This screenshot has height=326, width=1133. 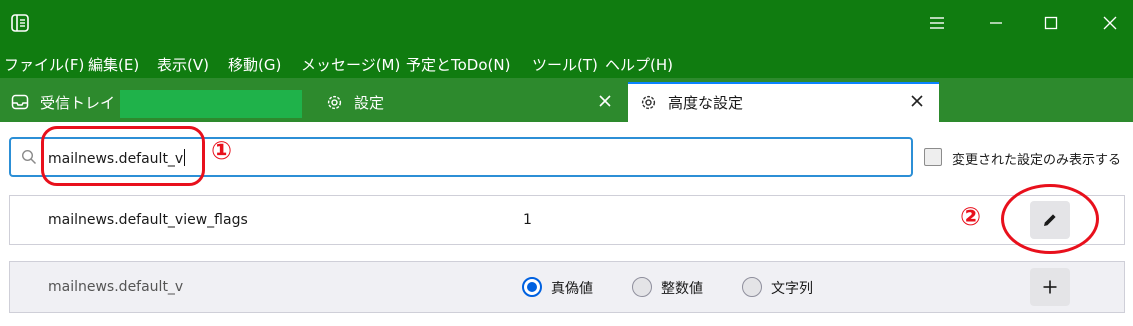 I want to click on menu-message: メッセージ(M), so click(x=350, y=64).